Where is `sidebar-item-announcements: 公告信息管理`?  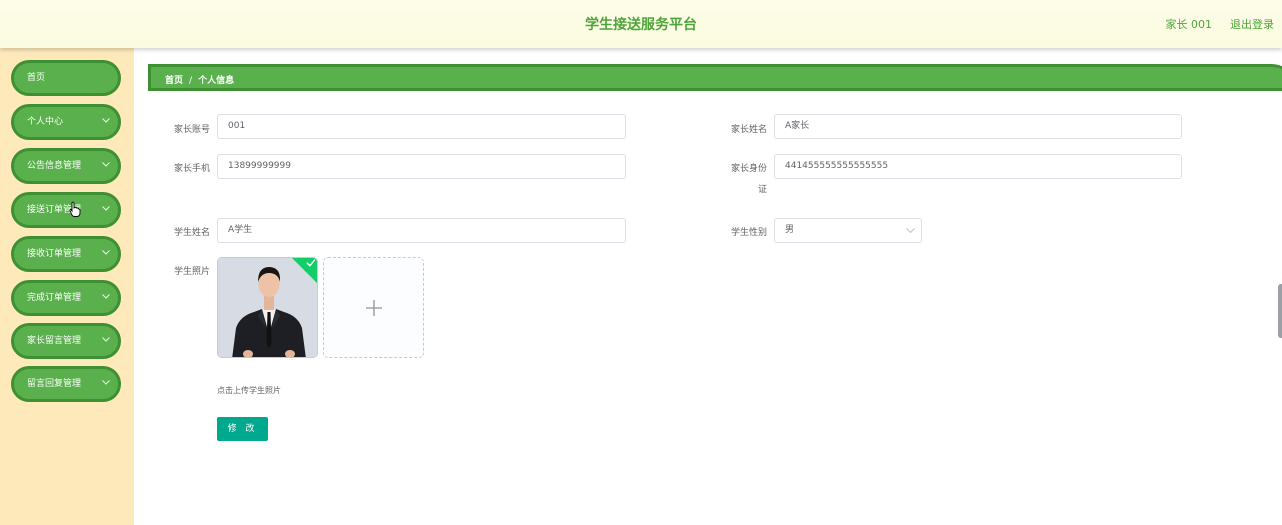 sidebar-item-announcements: 公告信息管理 is located at coordinates (66, 166).